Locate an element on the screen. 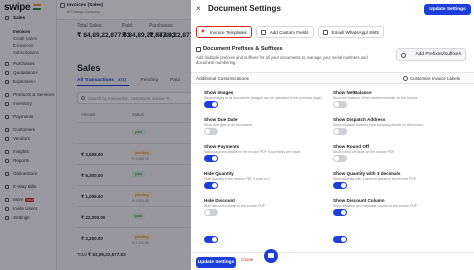 This screenshot has width=474, height=270. setting-label: Show Round Off is located at coordinates (351, 146).